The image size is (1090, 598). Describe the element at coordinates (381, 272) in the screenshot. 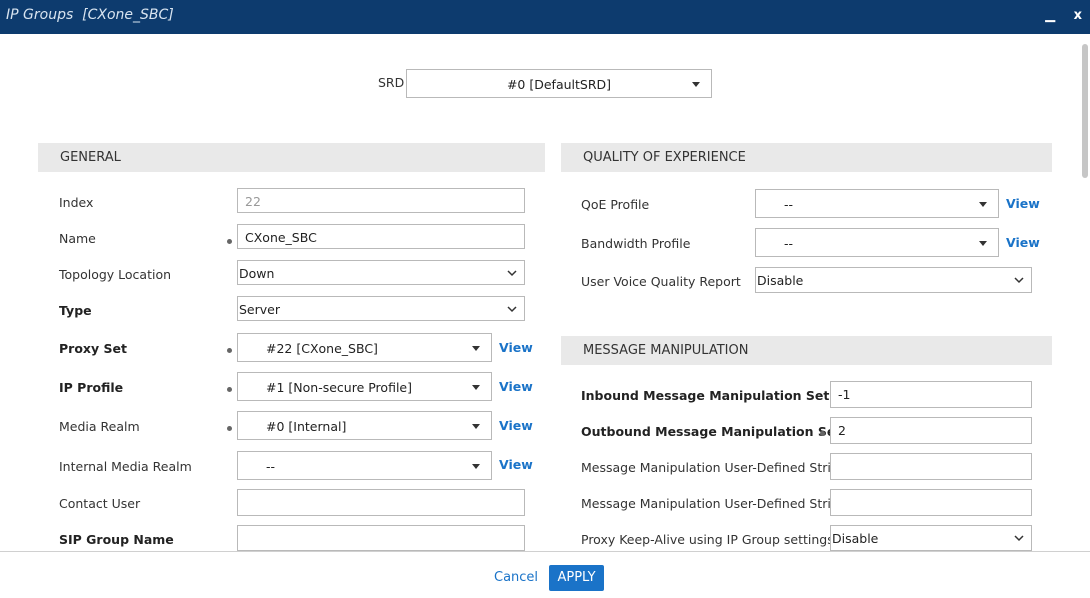

I see `topology-location-select: Down` at that location.